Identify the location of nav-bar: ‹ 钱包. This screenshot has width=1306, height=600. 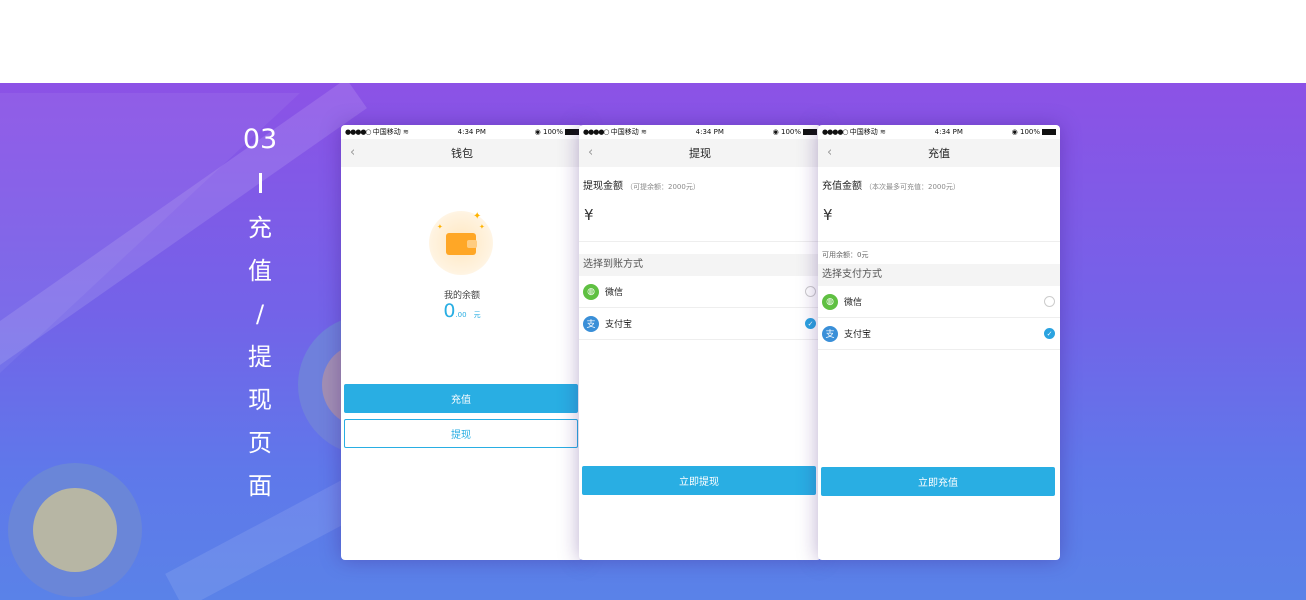
(462, 153).